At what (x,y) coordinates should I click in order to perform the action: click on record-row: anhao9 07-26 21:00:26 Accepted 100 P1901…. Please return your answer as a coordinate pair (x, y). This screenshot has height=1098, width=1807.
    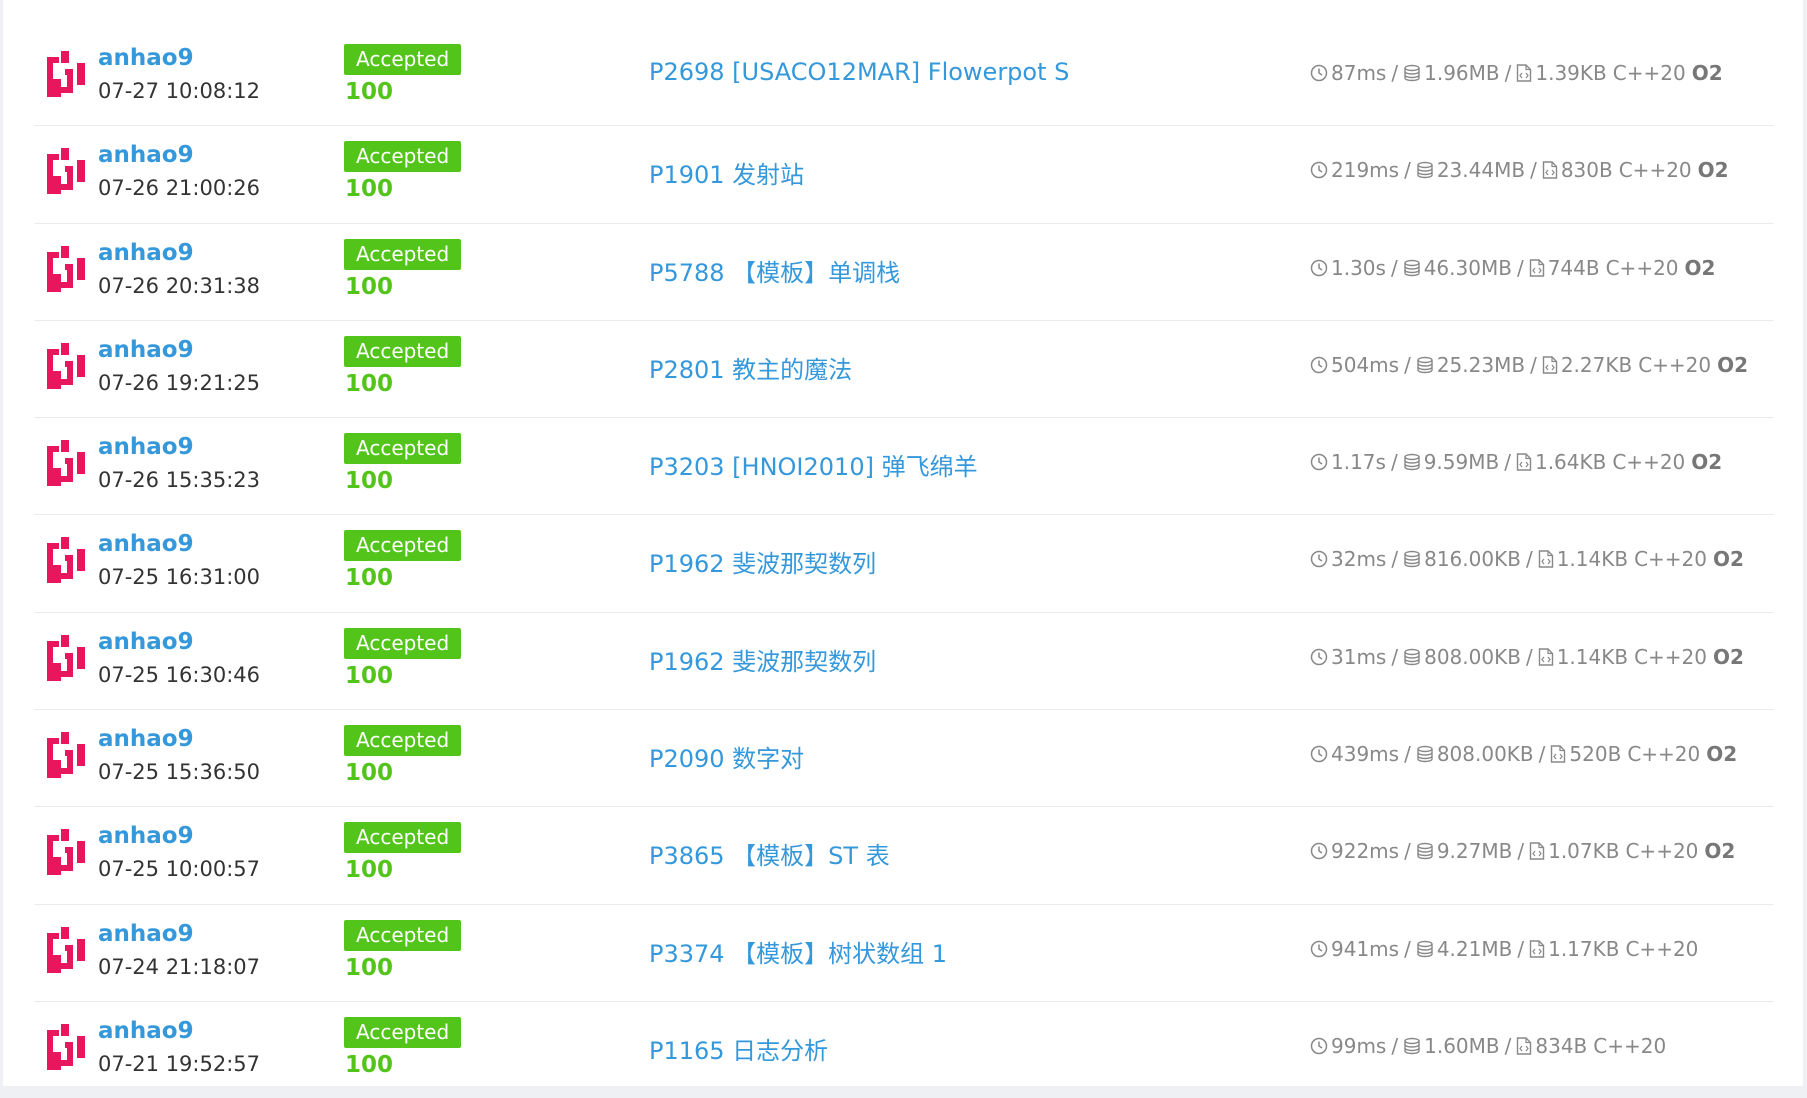
    Looking at the image, I should click on (904, 175).